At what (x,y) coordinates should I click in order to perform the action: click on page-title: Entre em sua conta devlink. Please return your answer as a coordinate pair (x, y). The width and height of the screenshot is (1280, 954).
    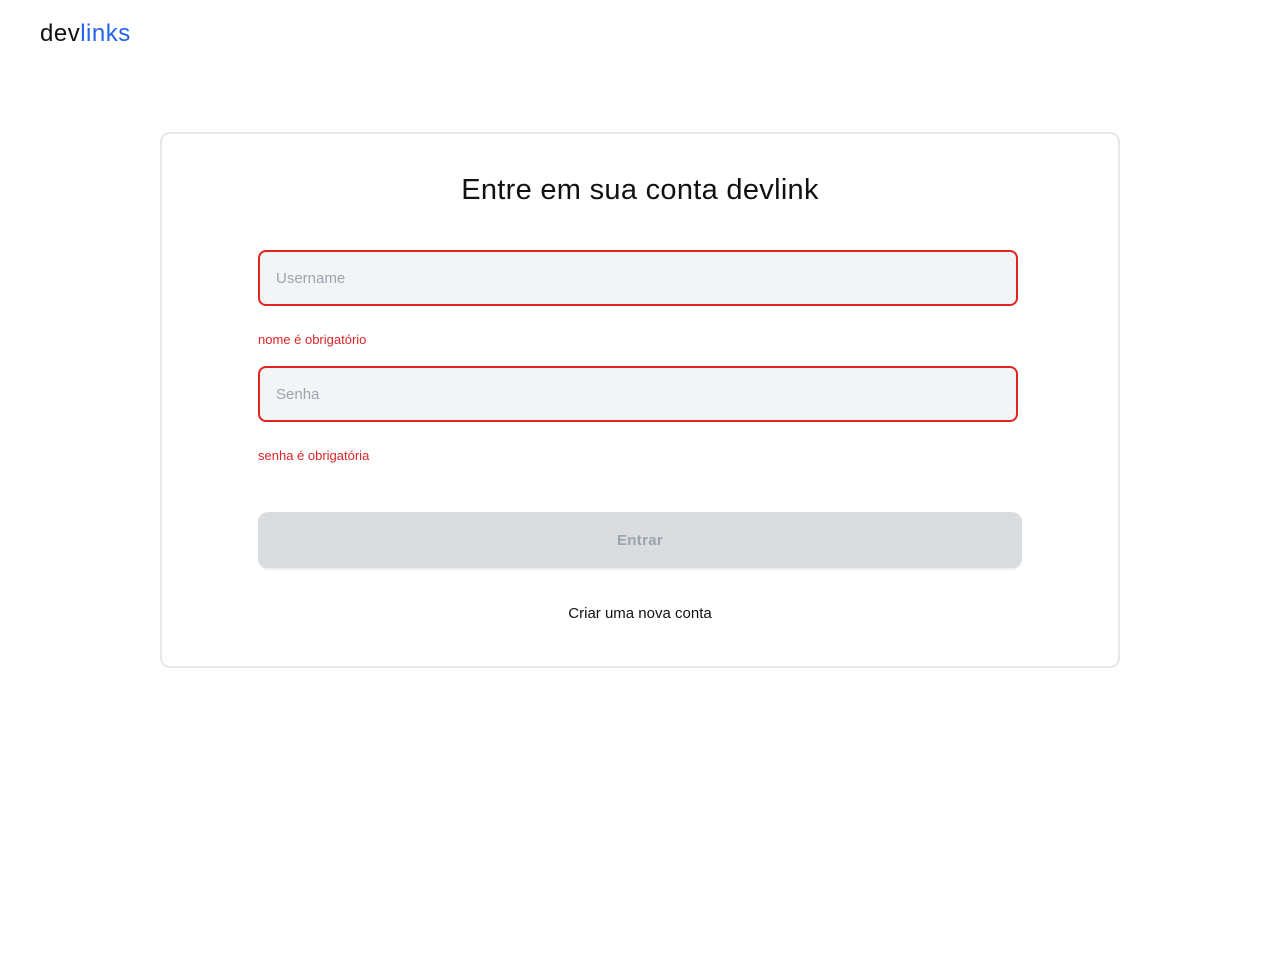
    Looking at the image, I should click on (640, 190).